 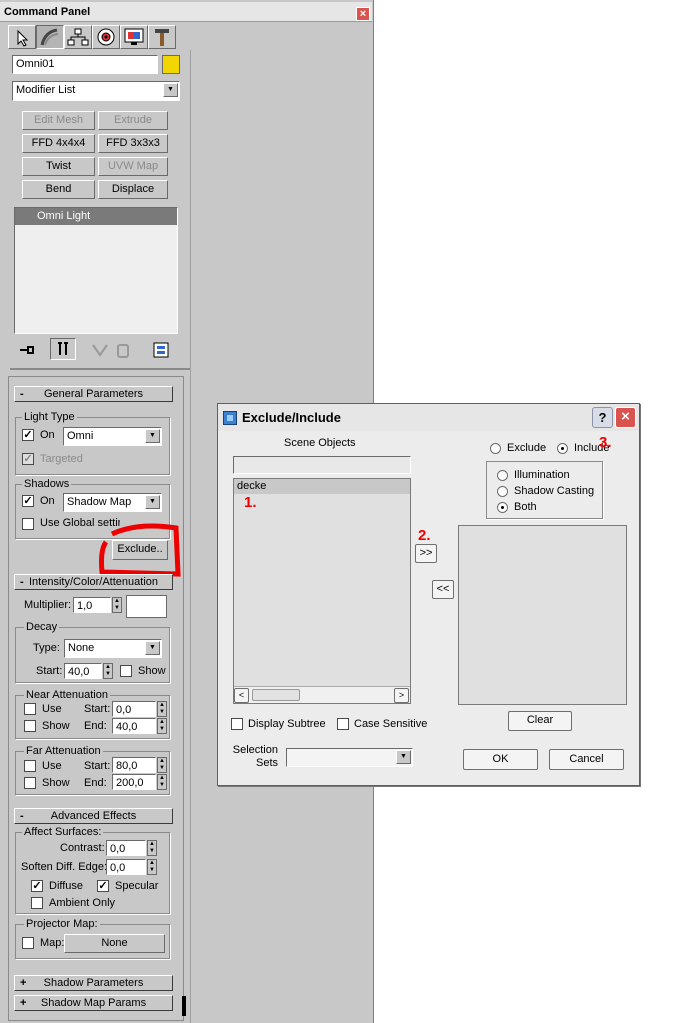 What do you see at coordinates (30, 766) in the screenshot?
I see `far-use-checkbox` at bounding box center [30, 766].